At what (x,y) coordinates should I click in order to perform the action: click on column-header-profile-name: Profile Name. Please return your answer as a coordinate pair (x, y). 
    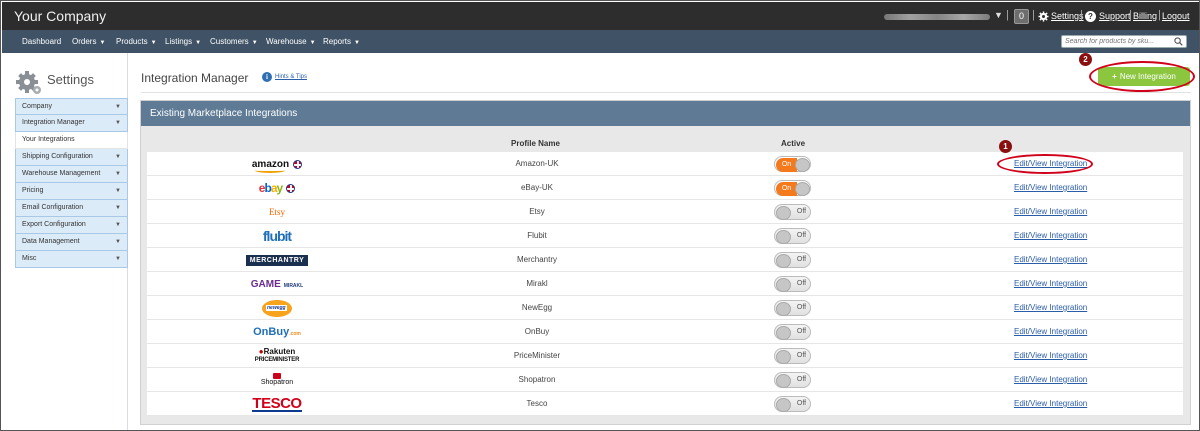
    Looking at the image, I should click on (535, 143).